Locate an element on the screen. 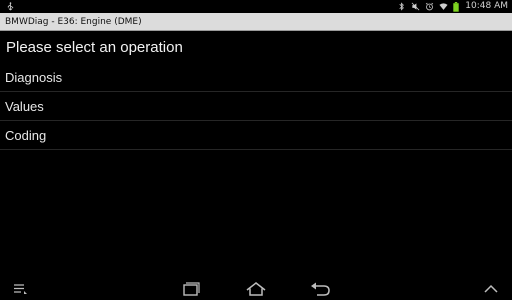 The height and width of the screenshot is (300, 512). bluetooth-icon is located at coordinates (402, 6).